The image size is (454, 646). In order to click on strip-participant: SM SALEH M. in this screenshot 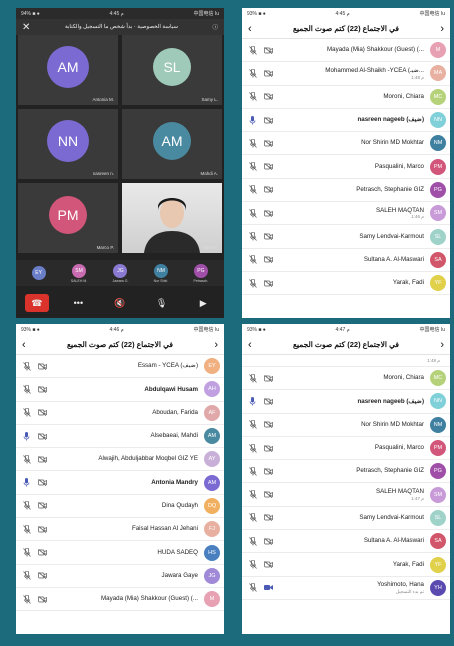, I will do `click(79, 273)`.